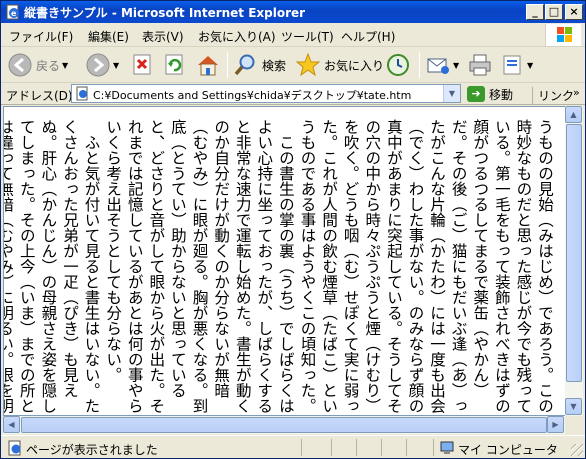 Image resolution: width=586 pixels, height=459 pixels. What do you see at coordinates (368, 36) in the screenshot?
I see `menu-help: ヘルプ(H)` at bounding box center [368, 36].